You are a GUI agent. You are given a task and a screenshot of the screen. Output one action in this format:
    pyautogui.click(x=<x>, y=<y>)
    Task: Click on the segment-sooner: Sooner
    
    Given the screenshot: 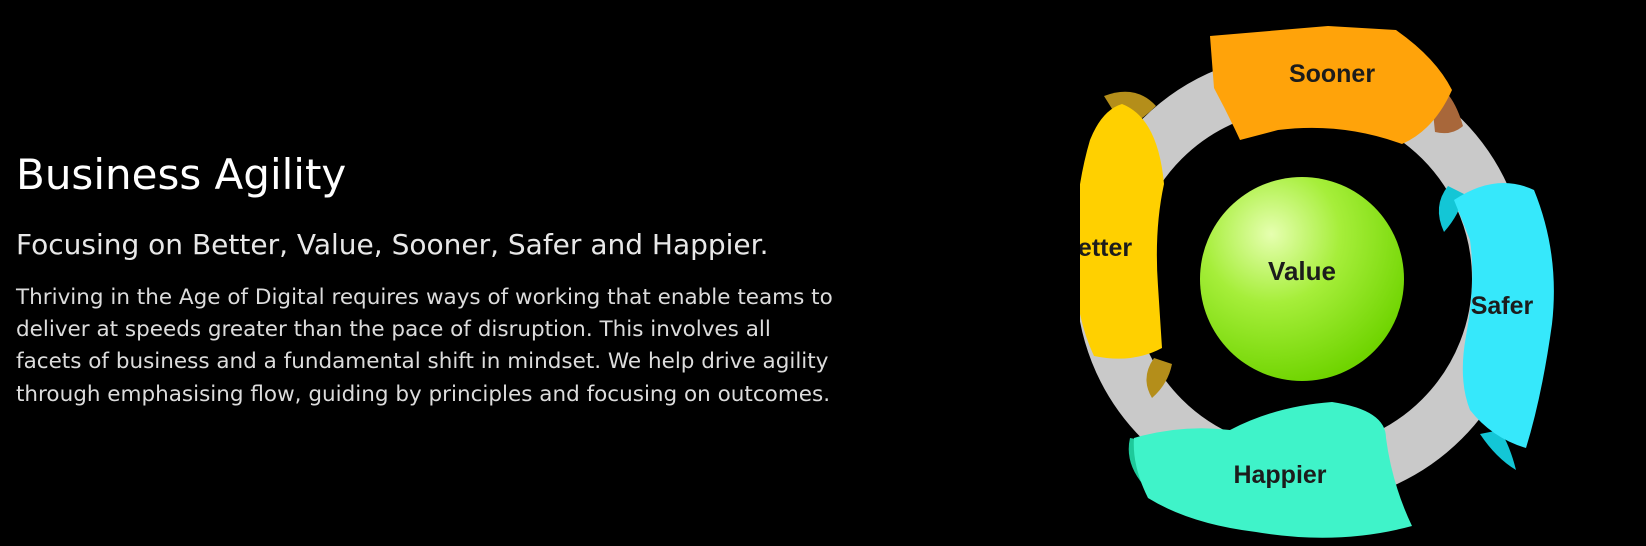 What is the action you would take?
    pyautogui.click(x=1336, y=85)
    